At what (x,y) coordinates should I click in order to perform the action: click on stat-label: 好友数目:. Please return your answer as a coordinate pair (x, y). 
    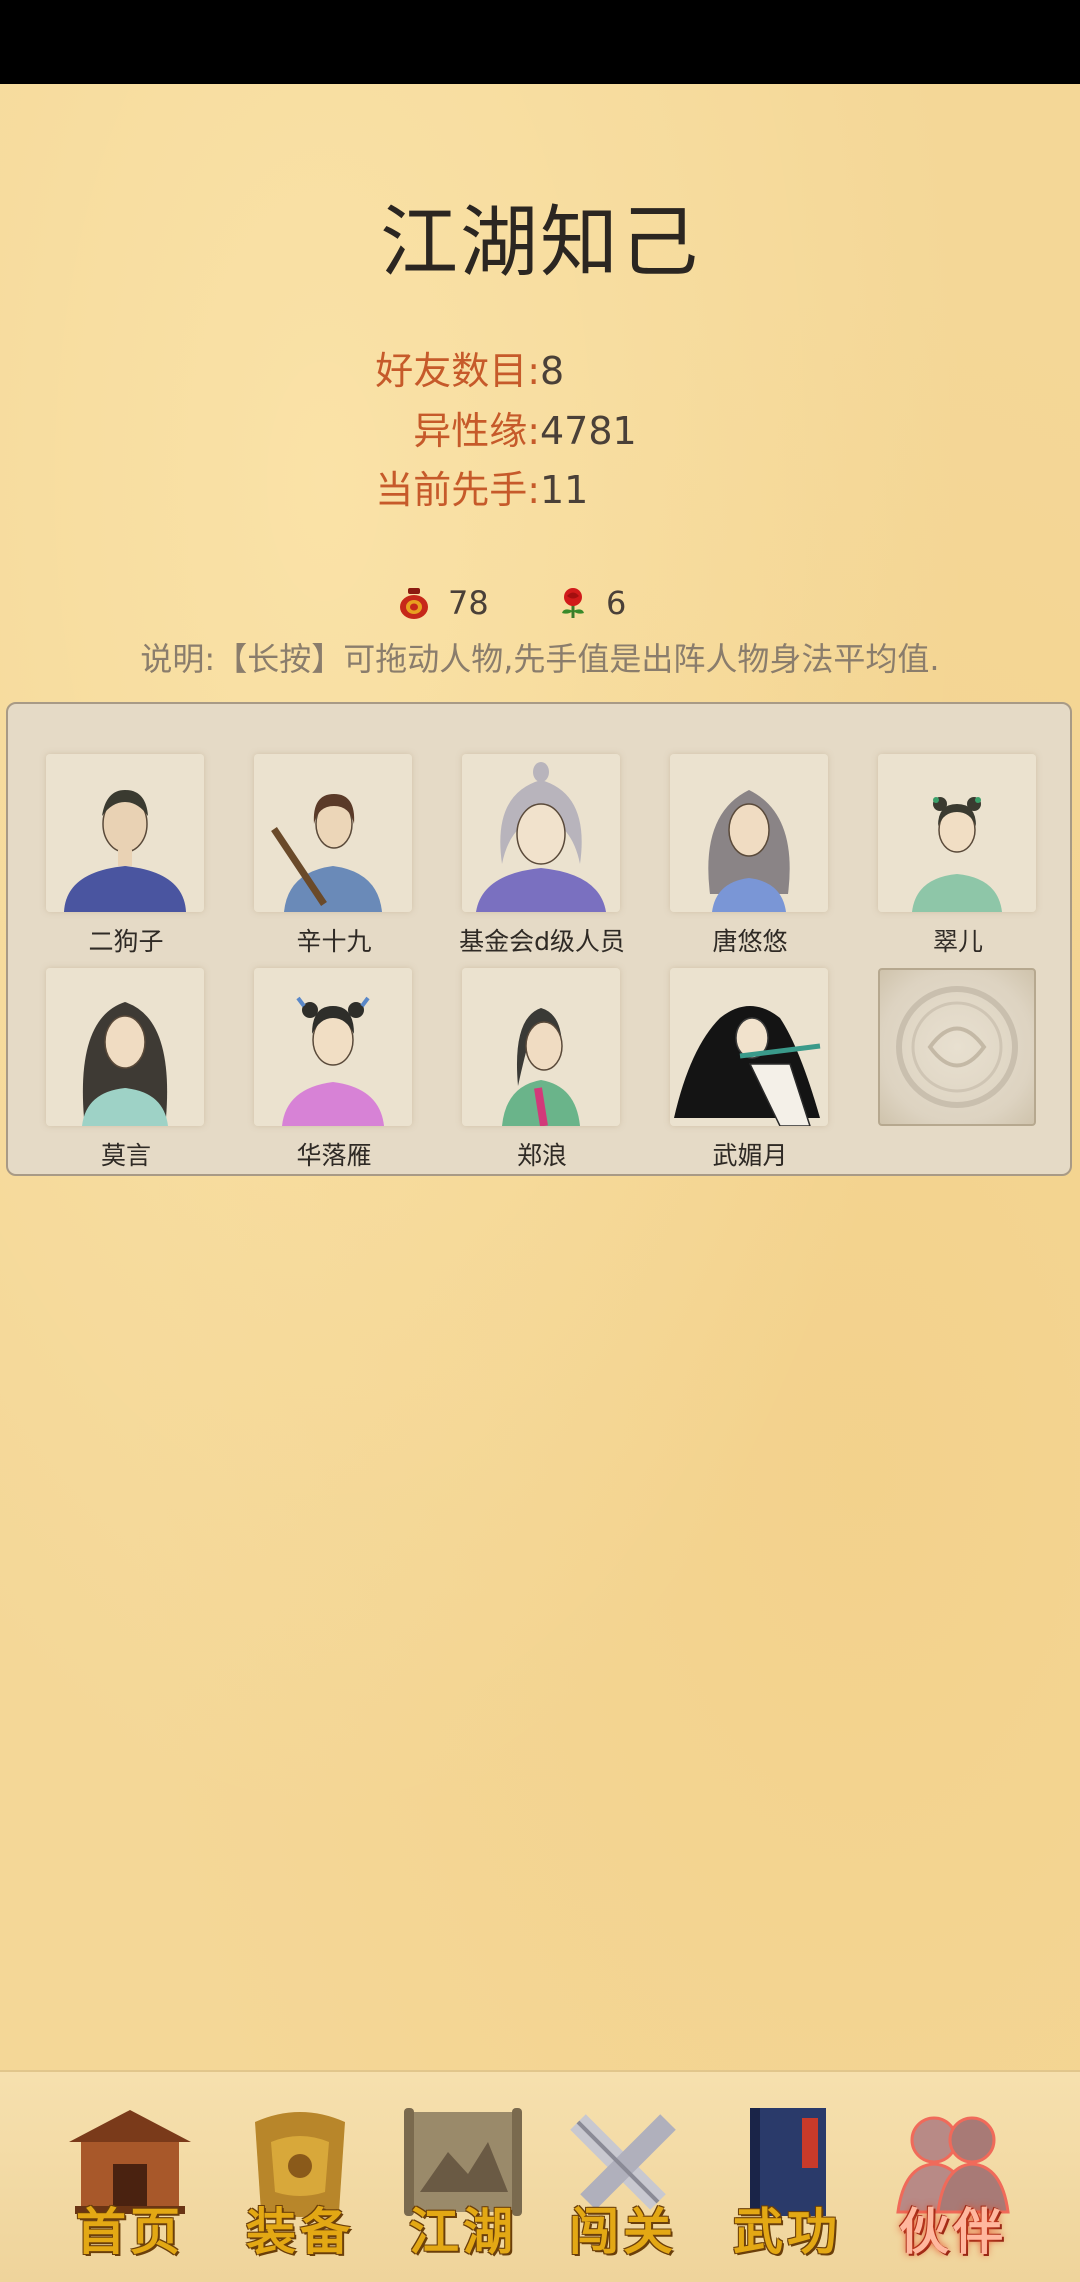
    Looking at the image, I should click on (457, 371).